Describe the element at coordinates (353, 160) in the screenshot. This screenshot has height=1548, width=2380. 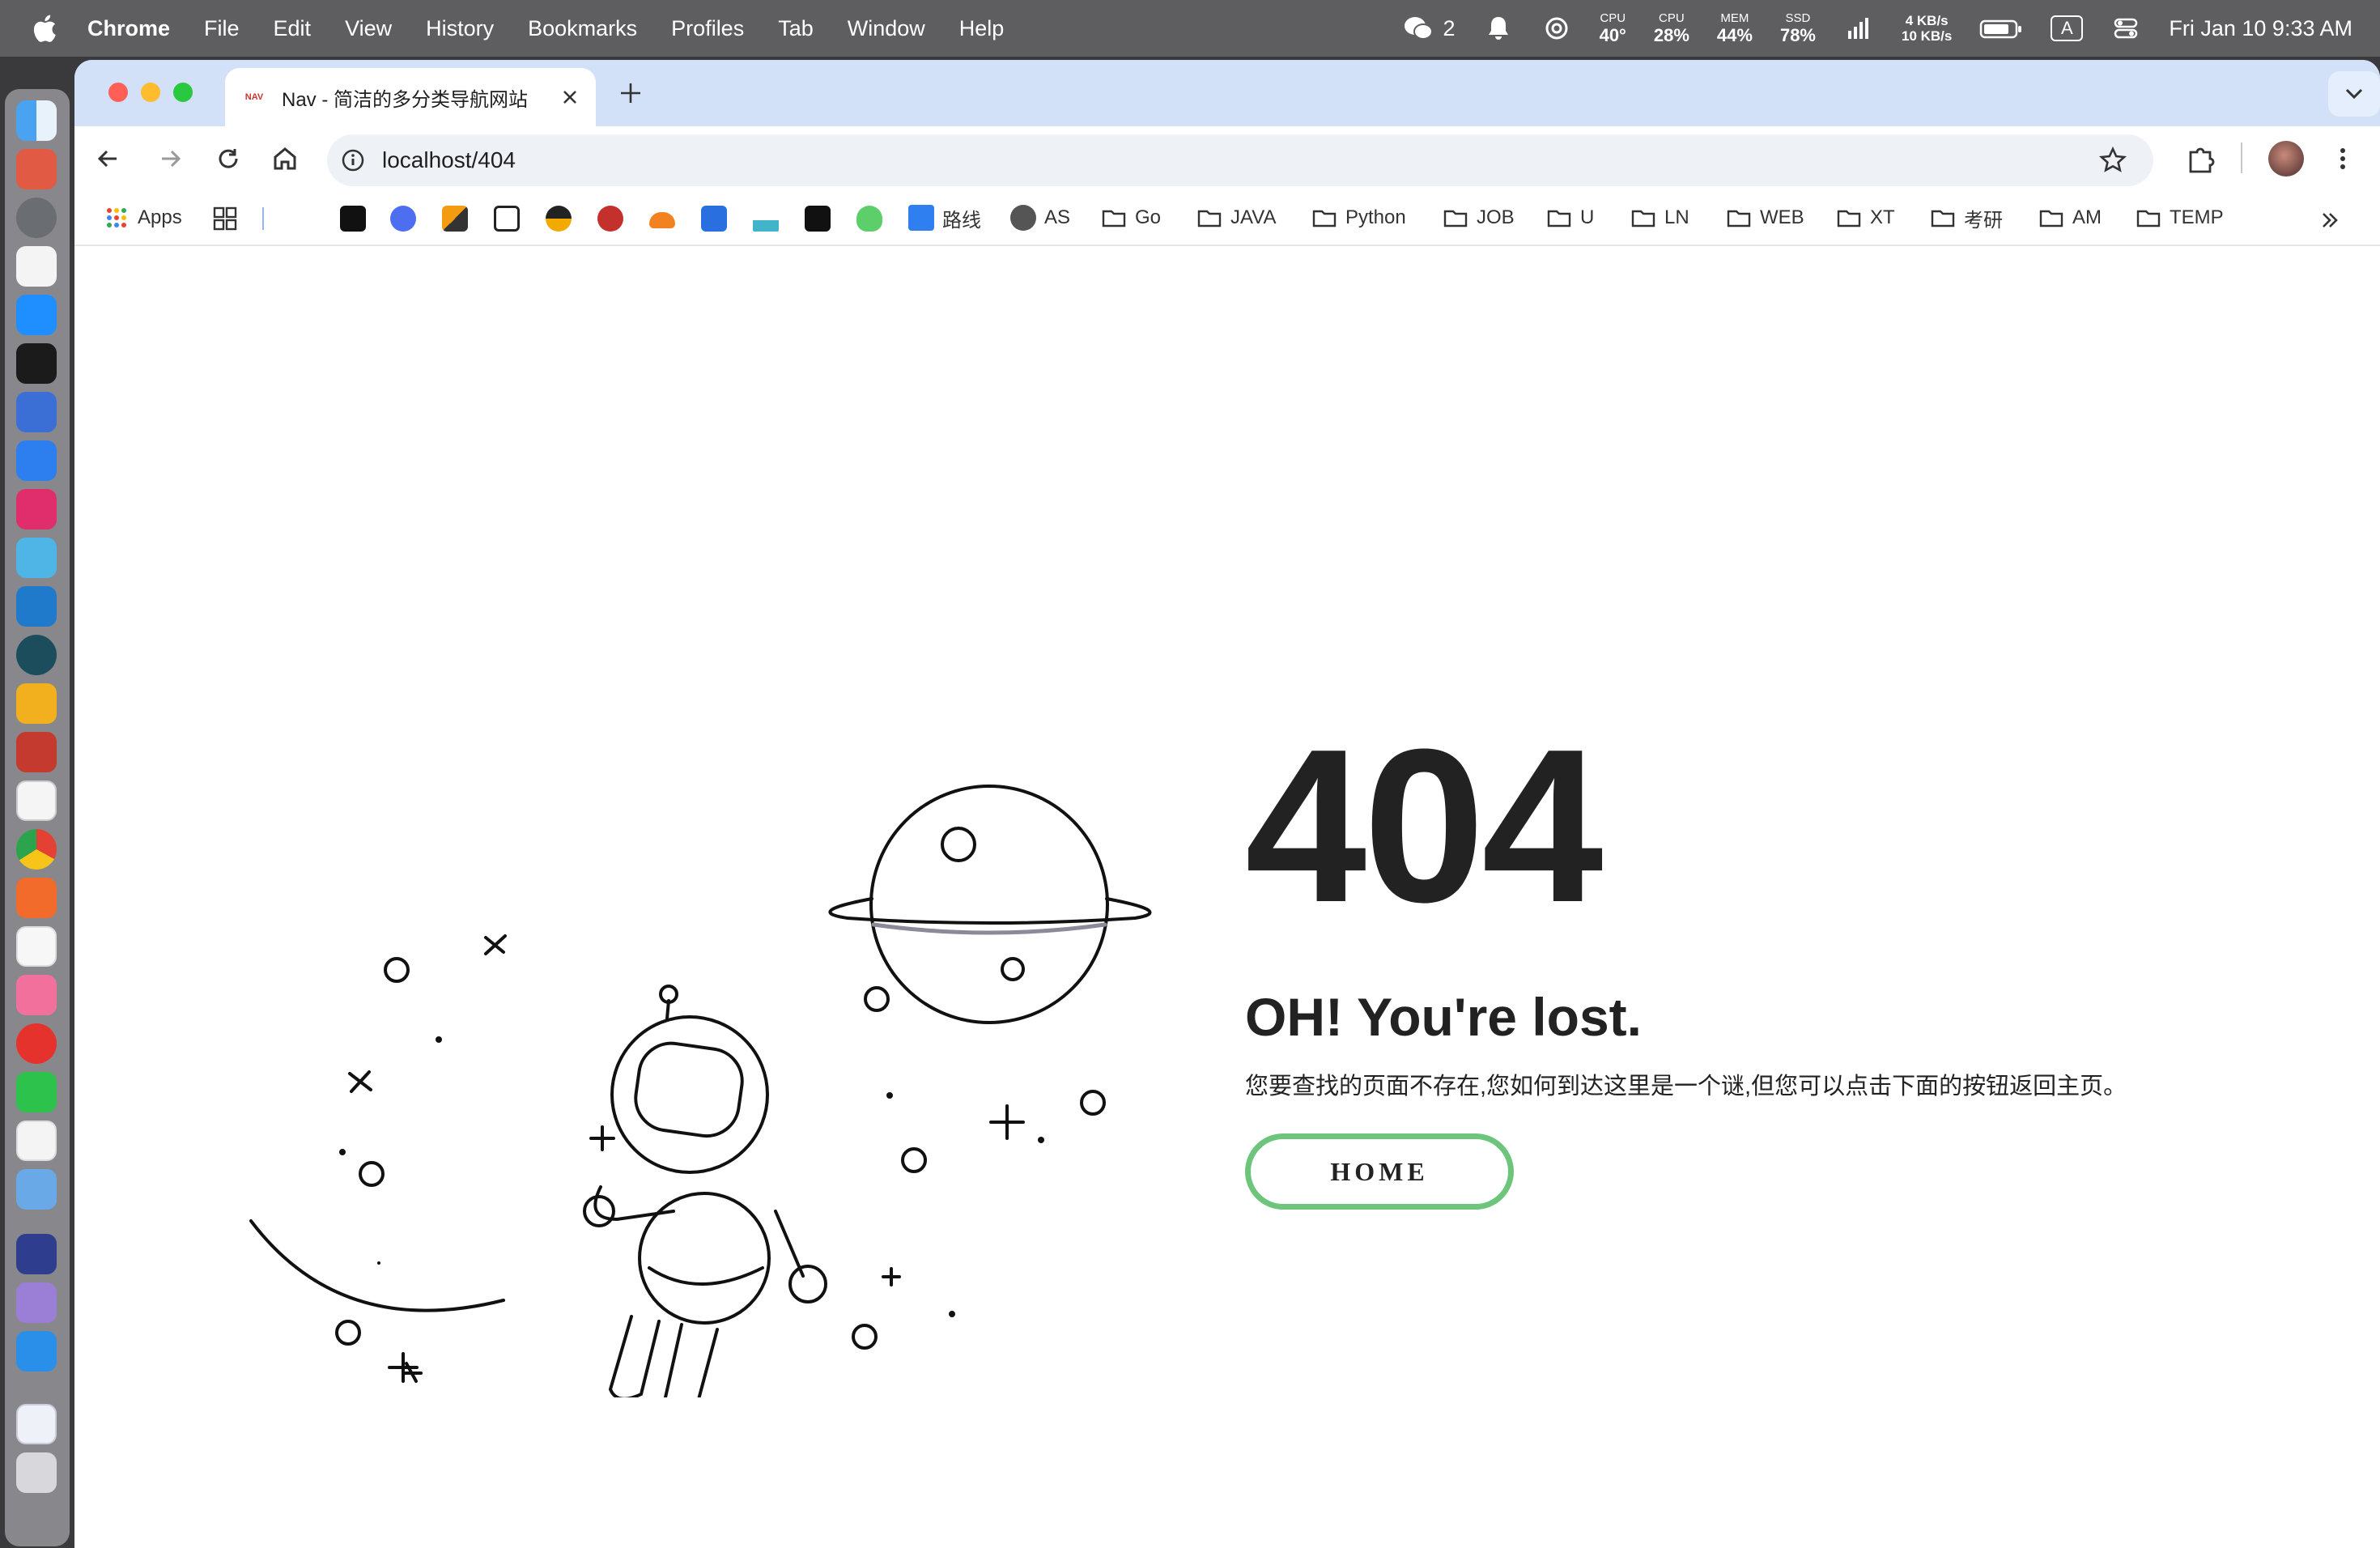
I see `site-info-icon` at that location.